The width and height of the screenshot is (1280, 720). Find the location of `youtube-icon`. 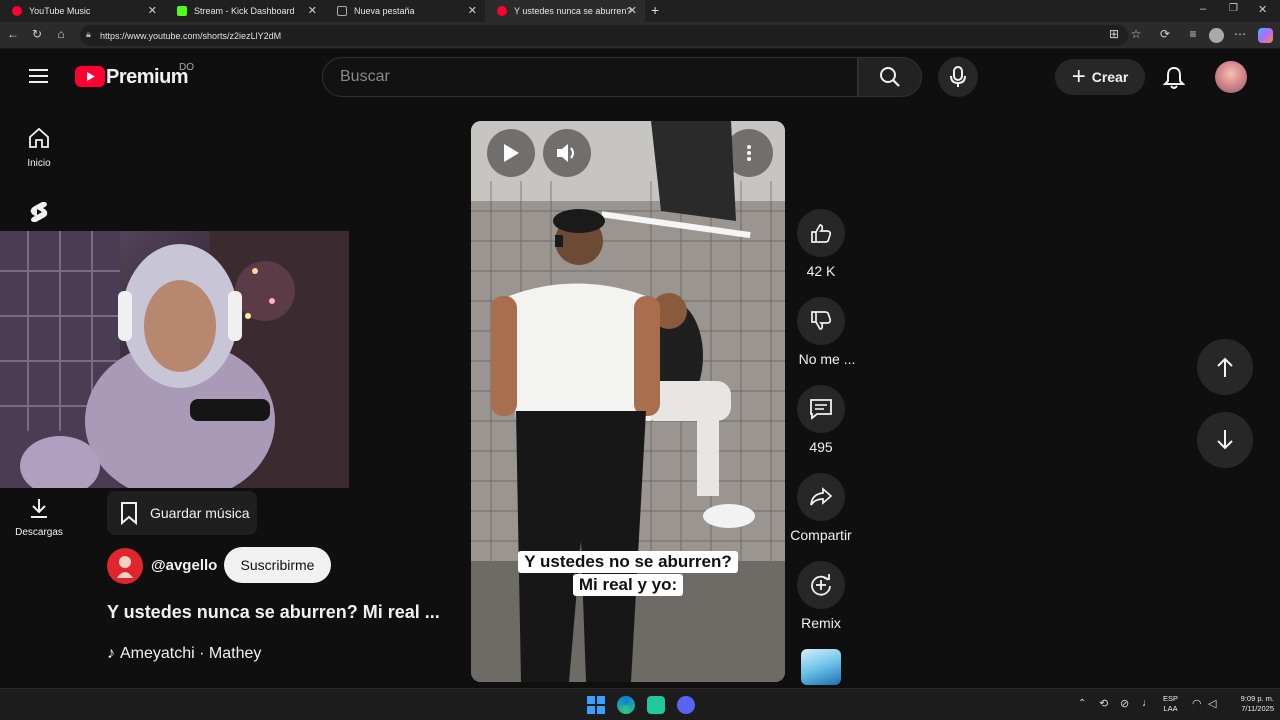

youtube-icon is located at coordinates (502, 11).